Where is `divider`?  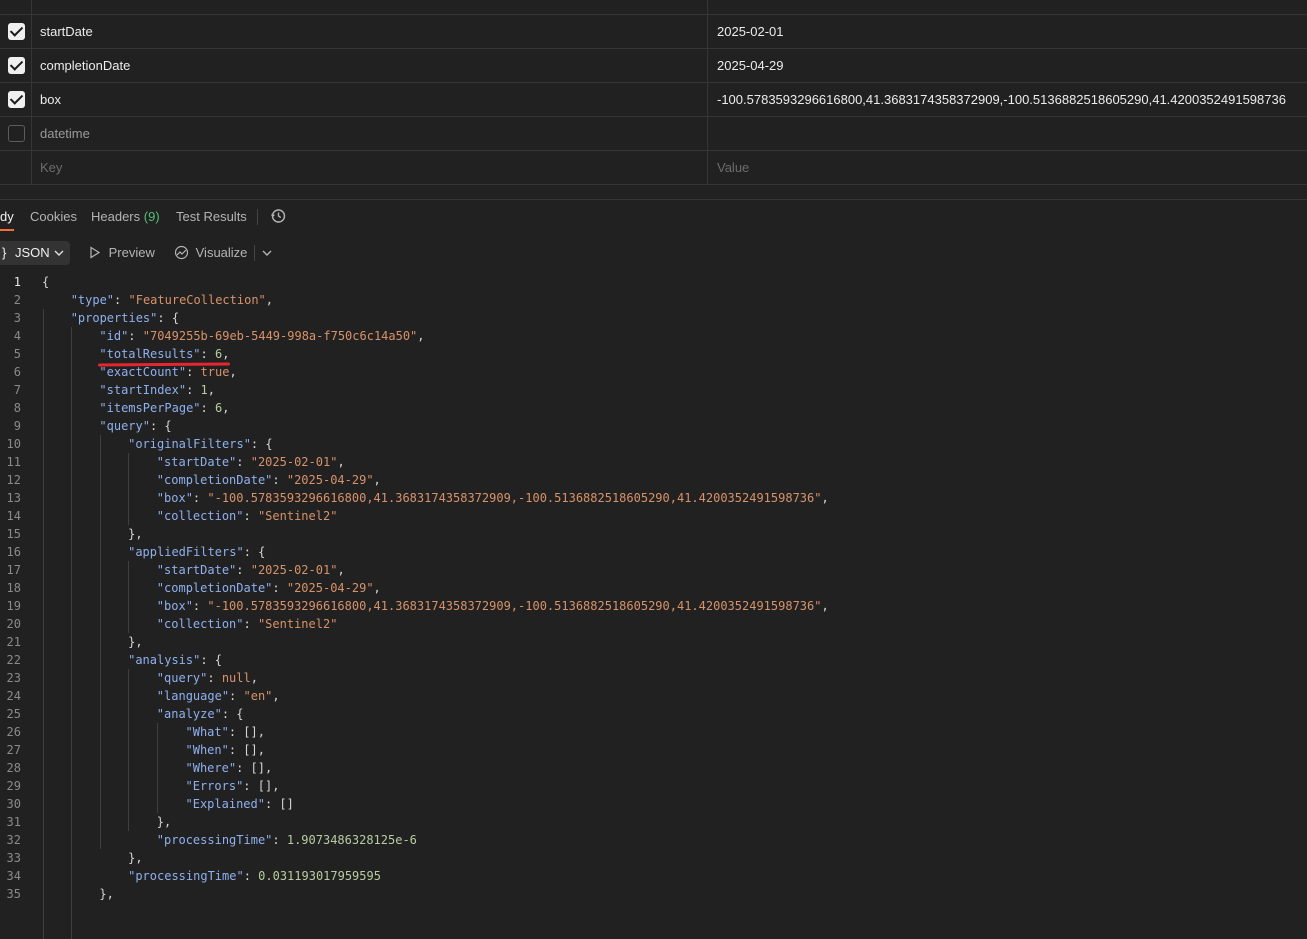
divider is located at coordinates (653, 199).